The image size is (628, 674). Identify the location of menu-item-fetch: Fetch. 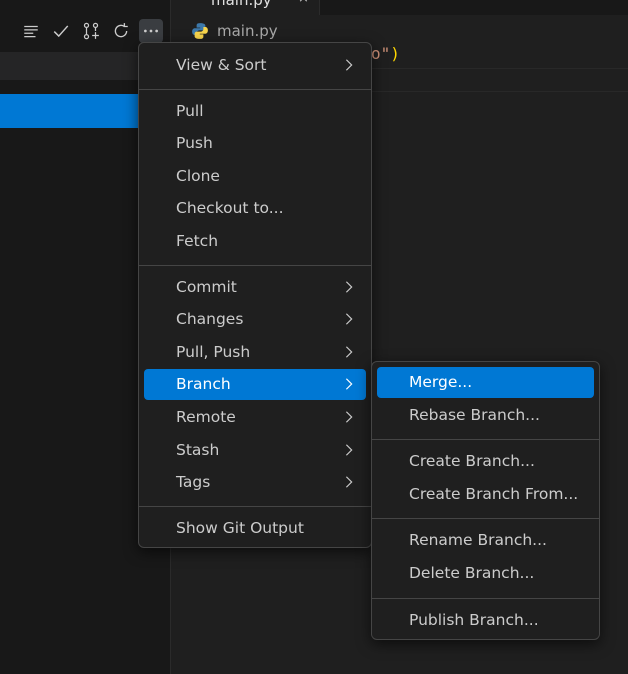
(255, 241).